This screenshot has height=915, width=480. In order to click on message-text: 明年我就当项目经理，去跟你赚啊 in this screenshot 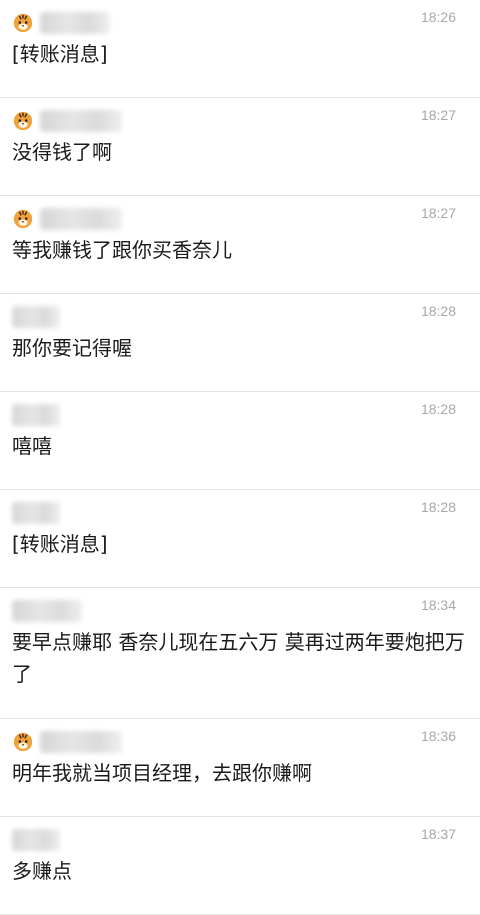, I will do `click(162, 773)`.